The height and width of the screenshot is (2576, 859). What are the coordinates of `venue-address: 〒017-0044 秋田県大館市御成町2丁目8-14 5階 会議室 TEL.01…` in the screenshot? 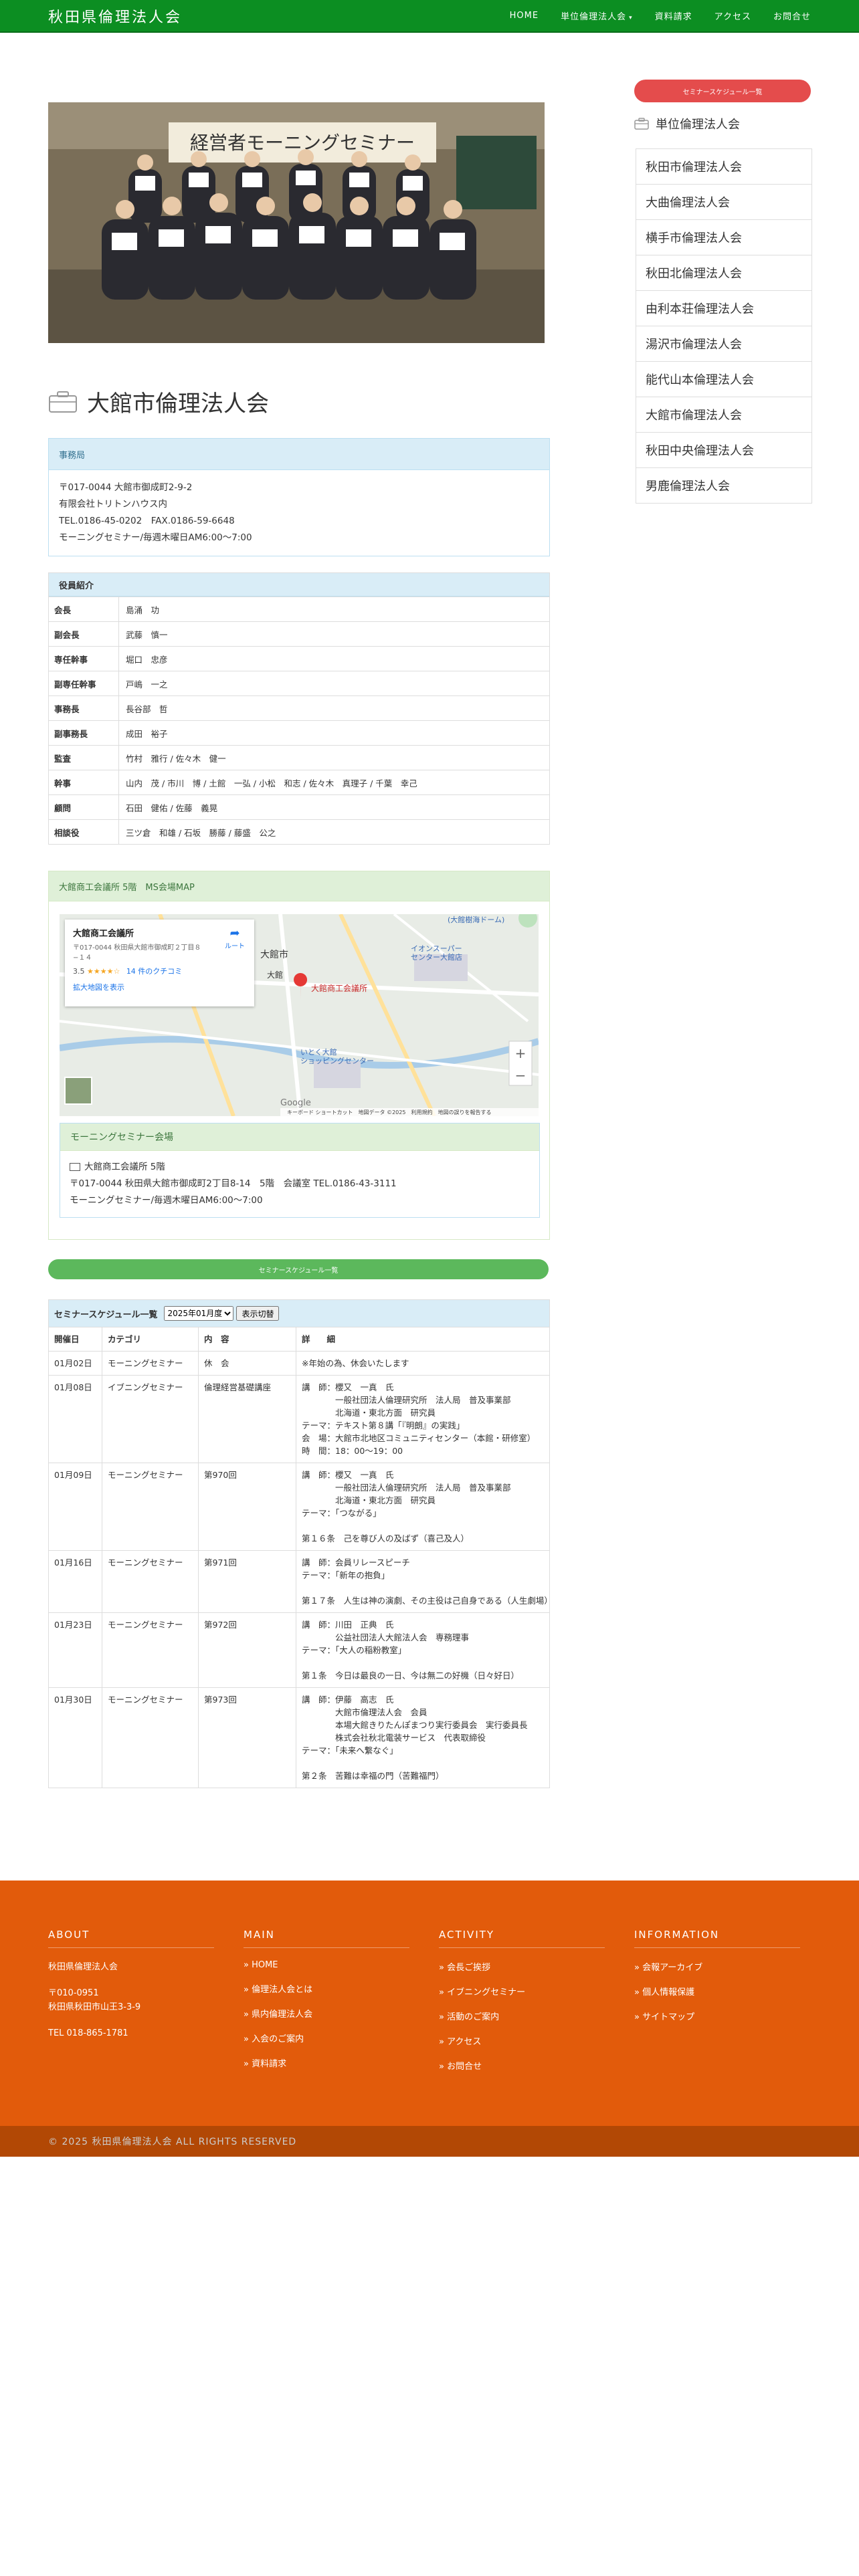 It's located at (234, 1184).